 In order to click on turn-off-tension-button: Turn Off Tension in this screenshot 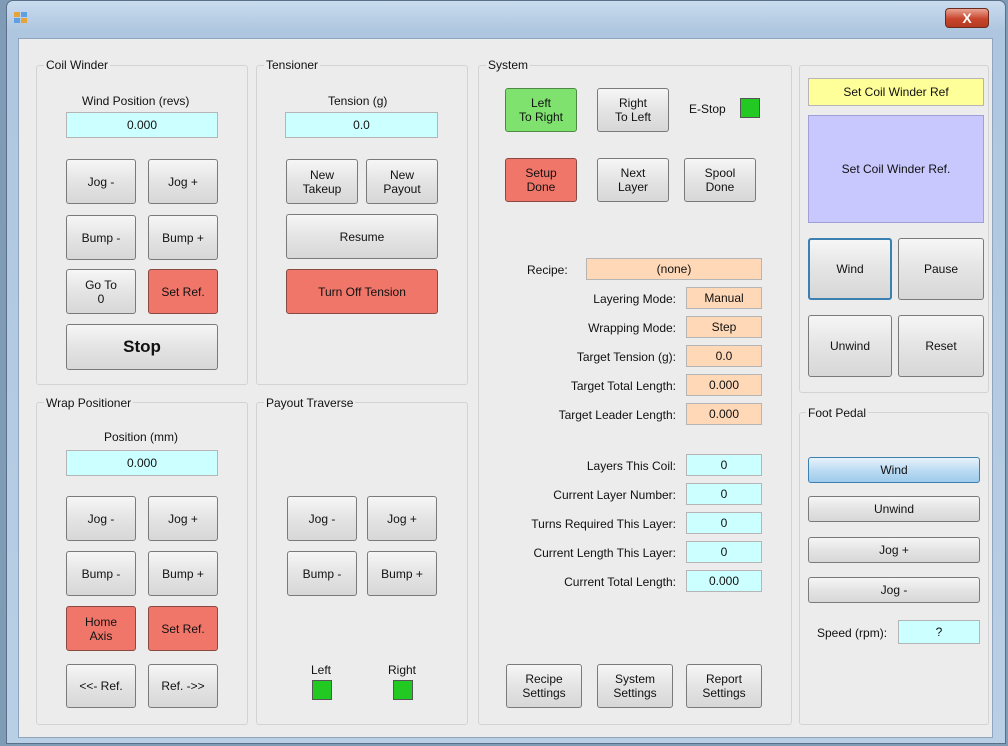, I will do `click(362, 291)`.